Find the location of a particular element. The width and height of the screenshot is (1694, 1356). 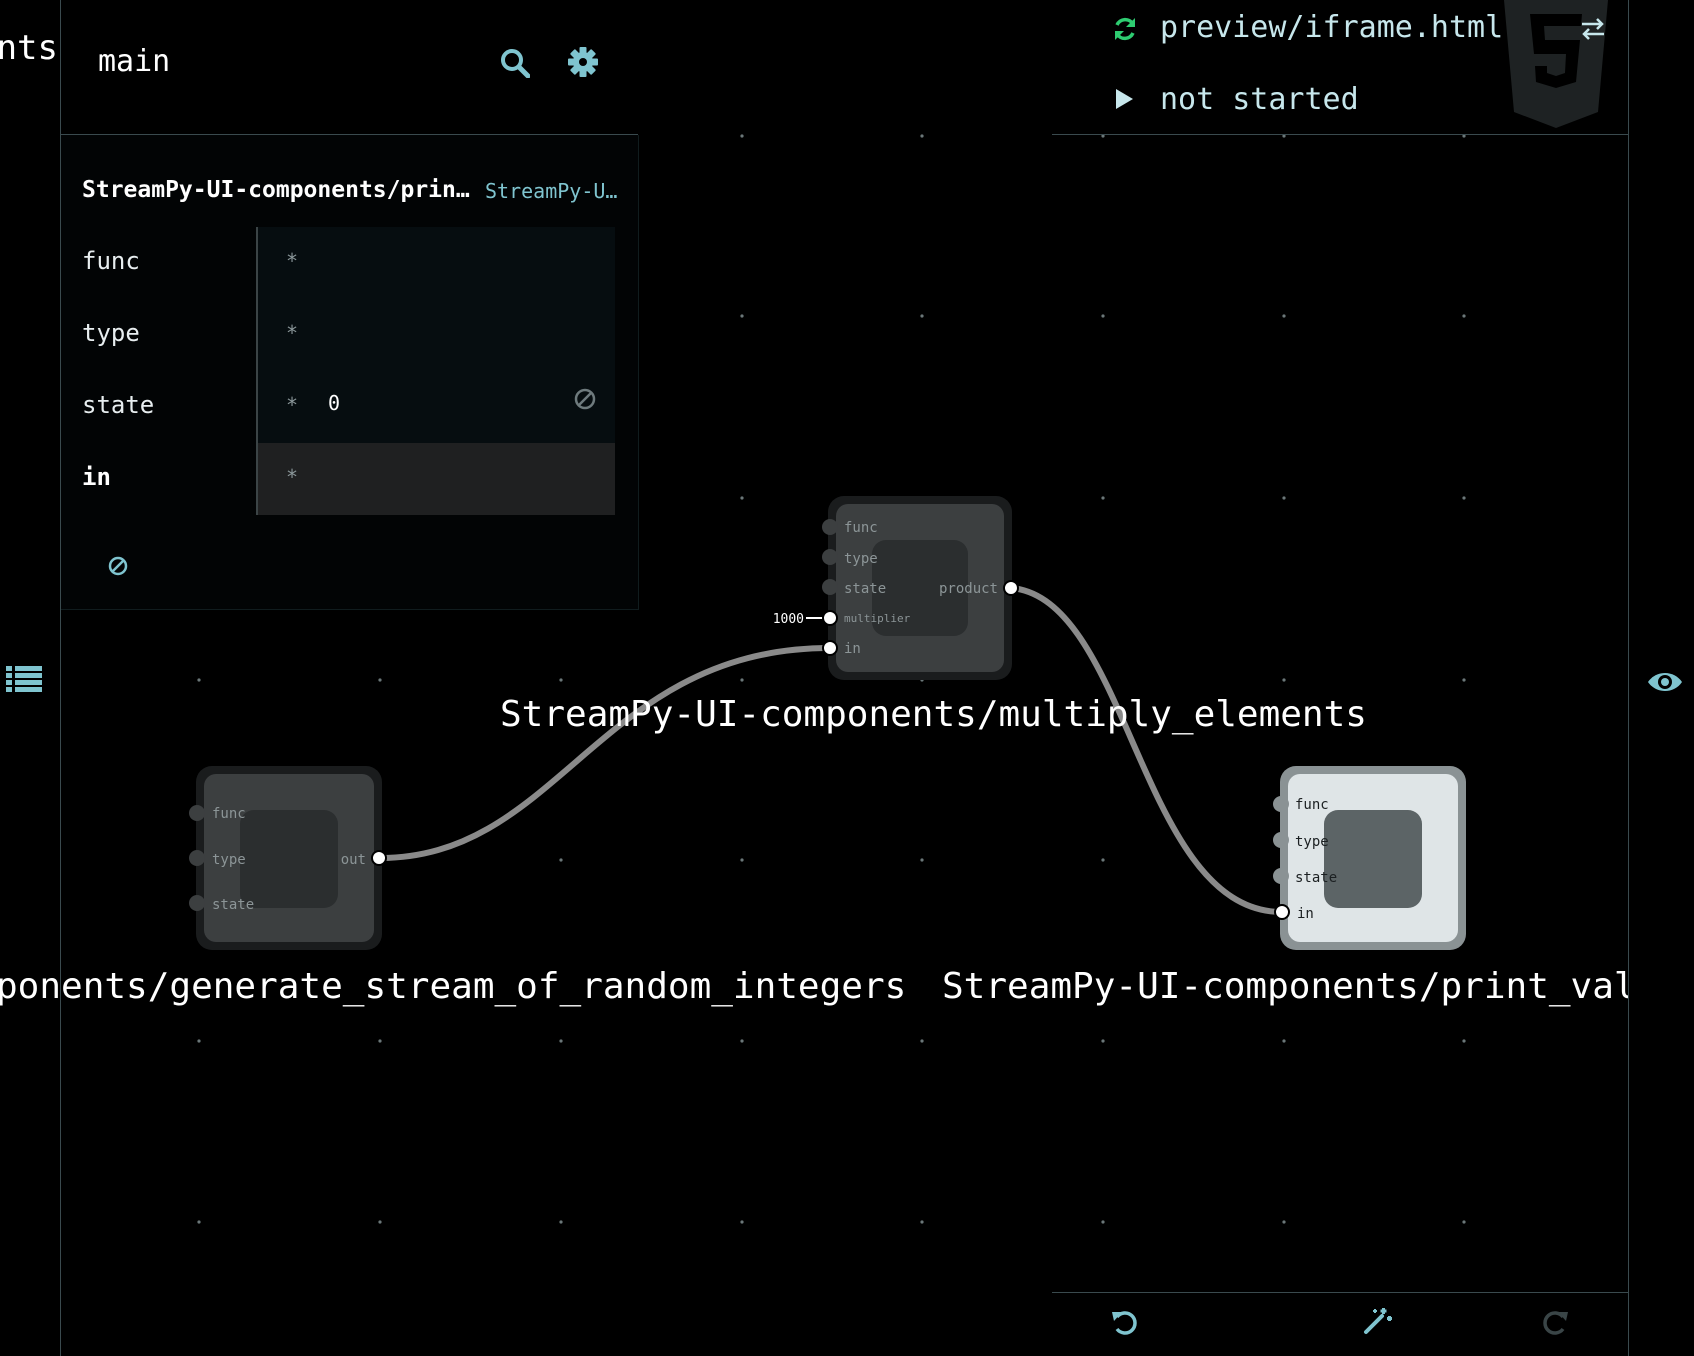

outport-product is located at coordinates (1011, 588).